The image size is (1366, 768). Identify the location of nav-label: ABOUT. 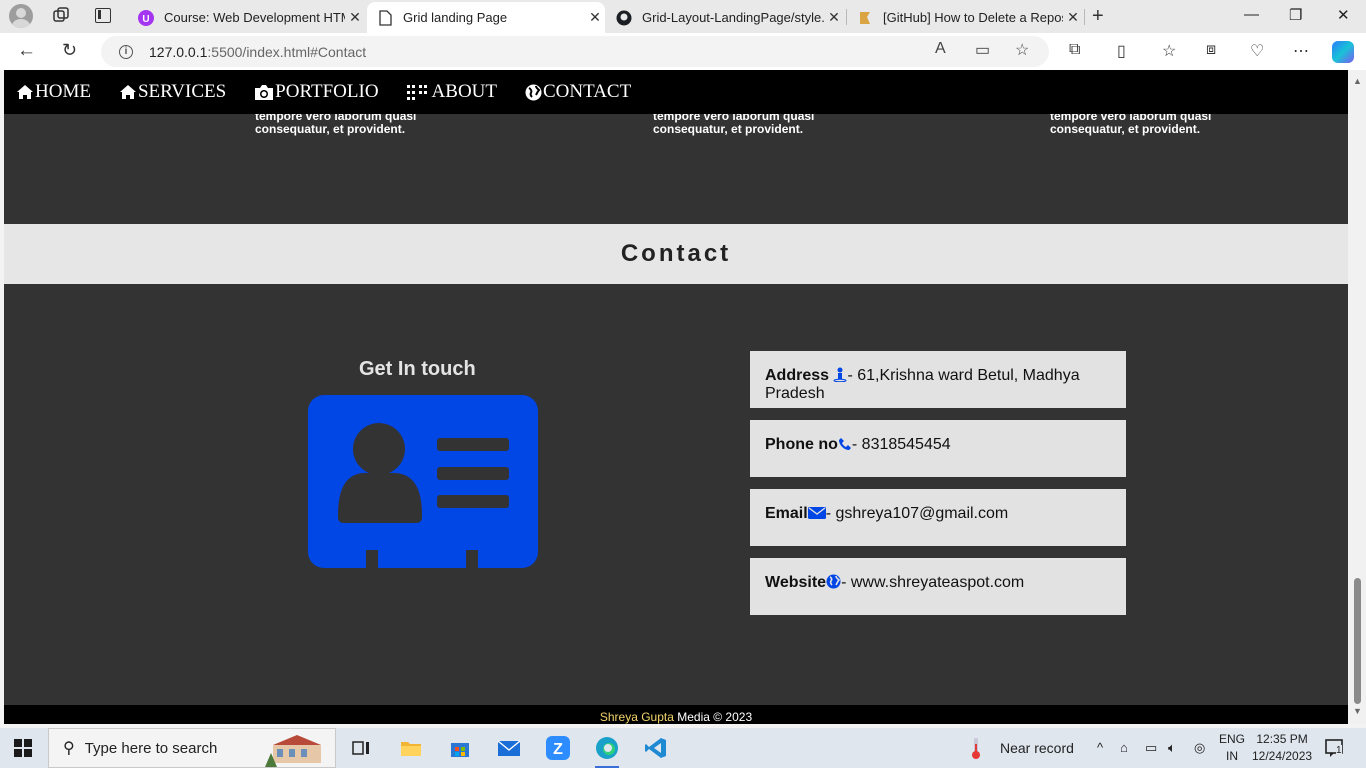
(464, 91).